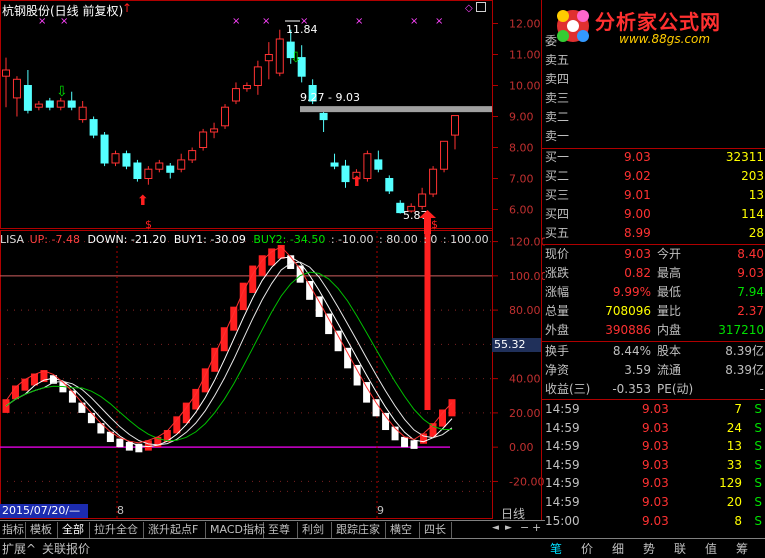 Image resolution: width=765 pixels, height=558 pixels. What do you see at coordinates (653, 195) in the screenshot?
I see `bid-row: 买三 9.01 13` at bounding box center [653, 195].